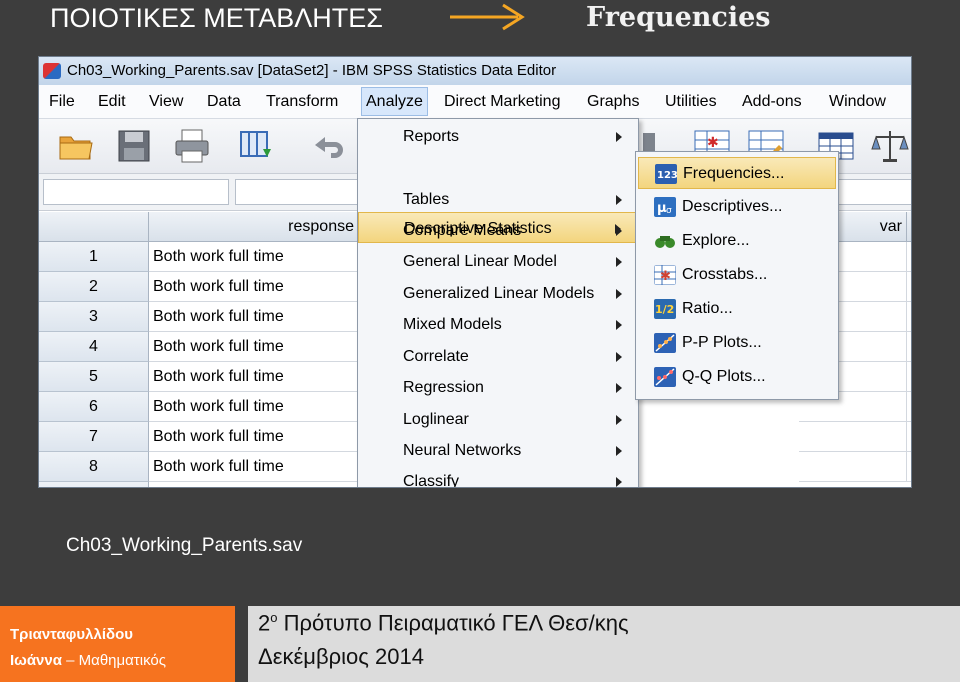  I want to click on menu-item-compare-means: Compare Means, so click(498, 230).